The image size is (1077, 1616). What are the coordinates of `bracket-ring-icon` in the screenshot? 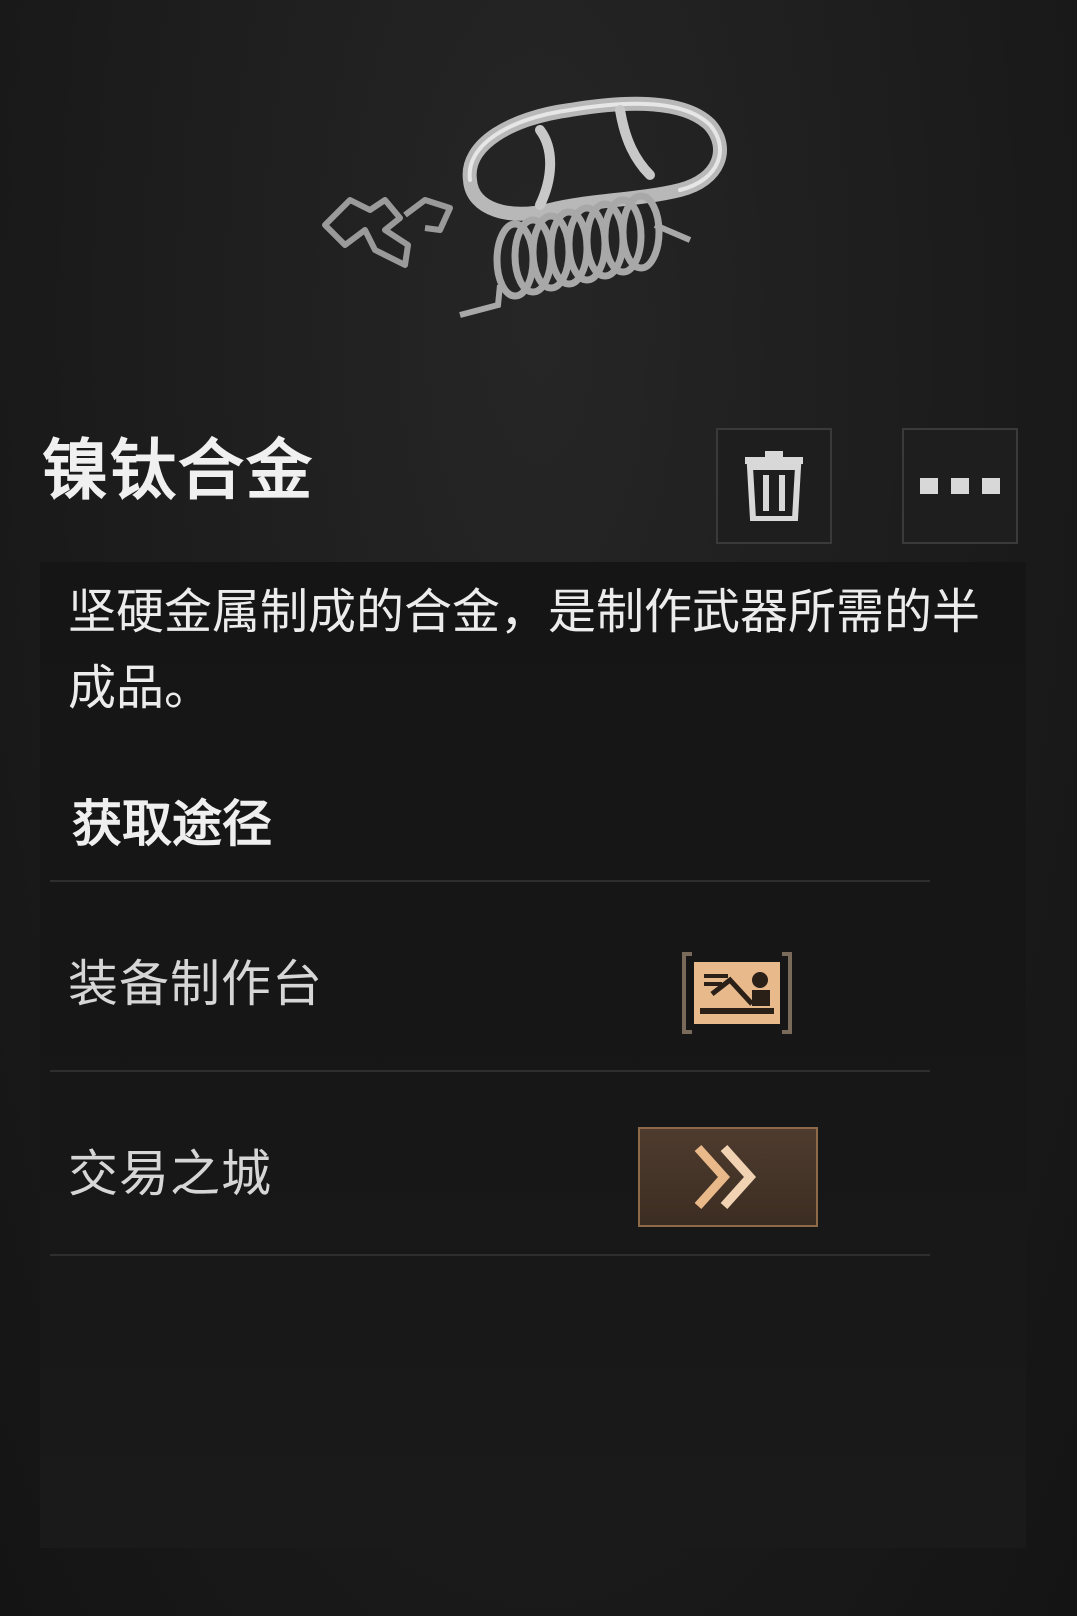 It's located at (594, 158).